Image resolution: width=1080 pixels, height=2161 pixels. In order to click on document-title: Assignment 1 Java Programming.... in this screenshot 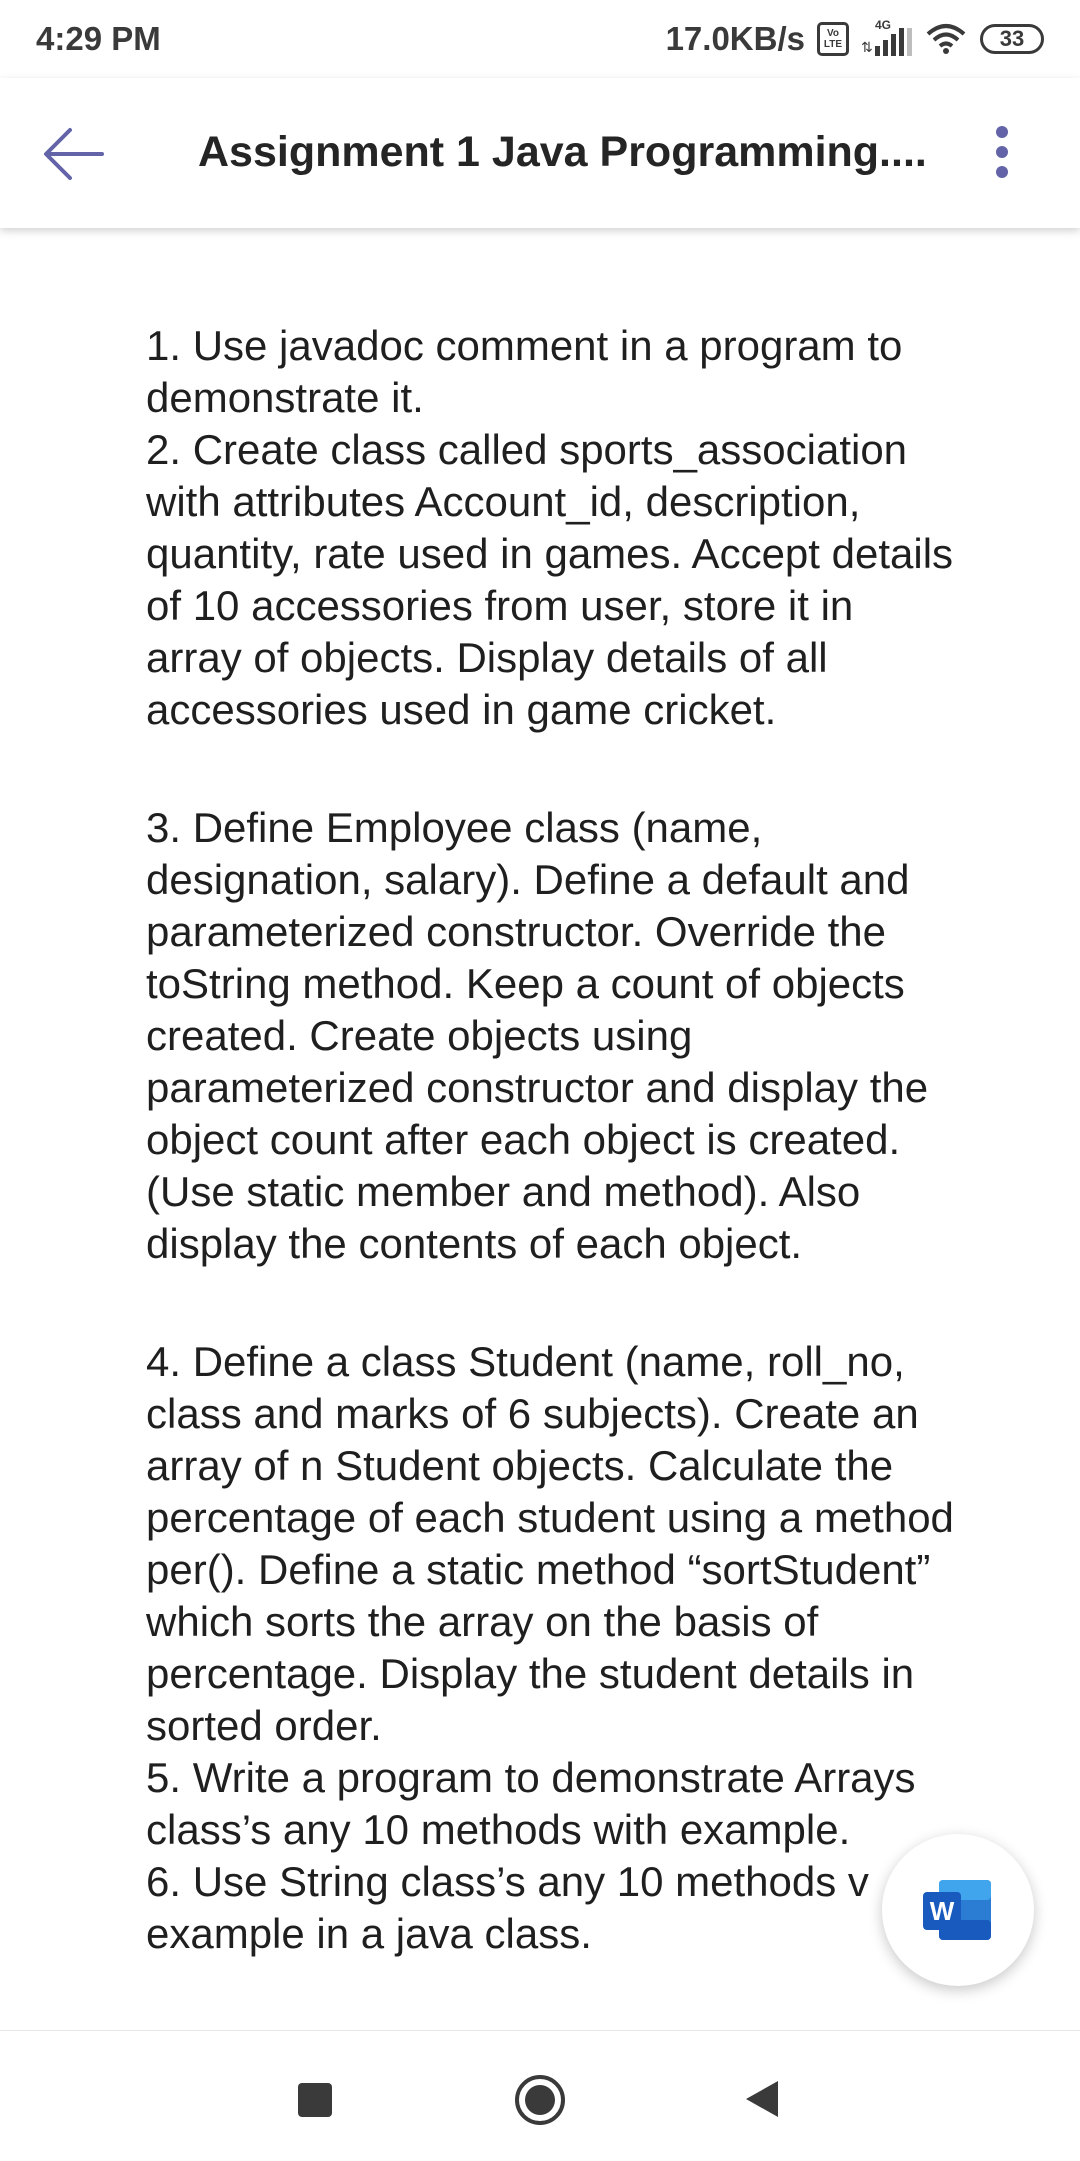, I will do `click(562, 152)`.